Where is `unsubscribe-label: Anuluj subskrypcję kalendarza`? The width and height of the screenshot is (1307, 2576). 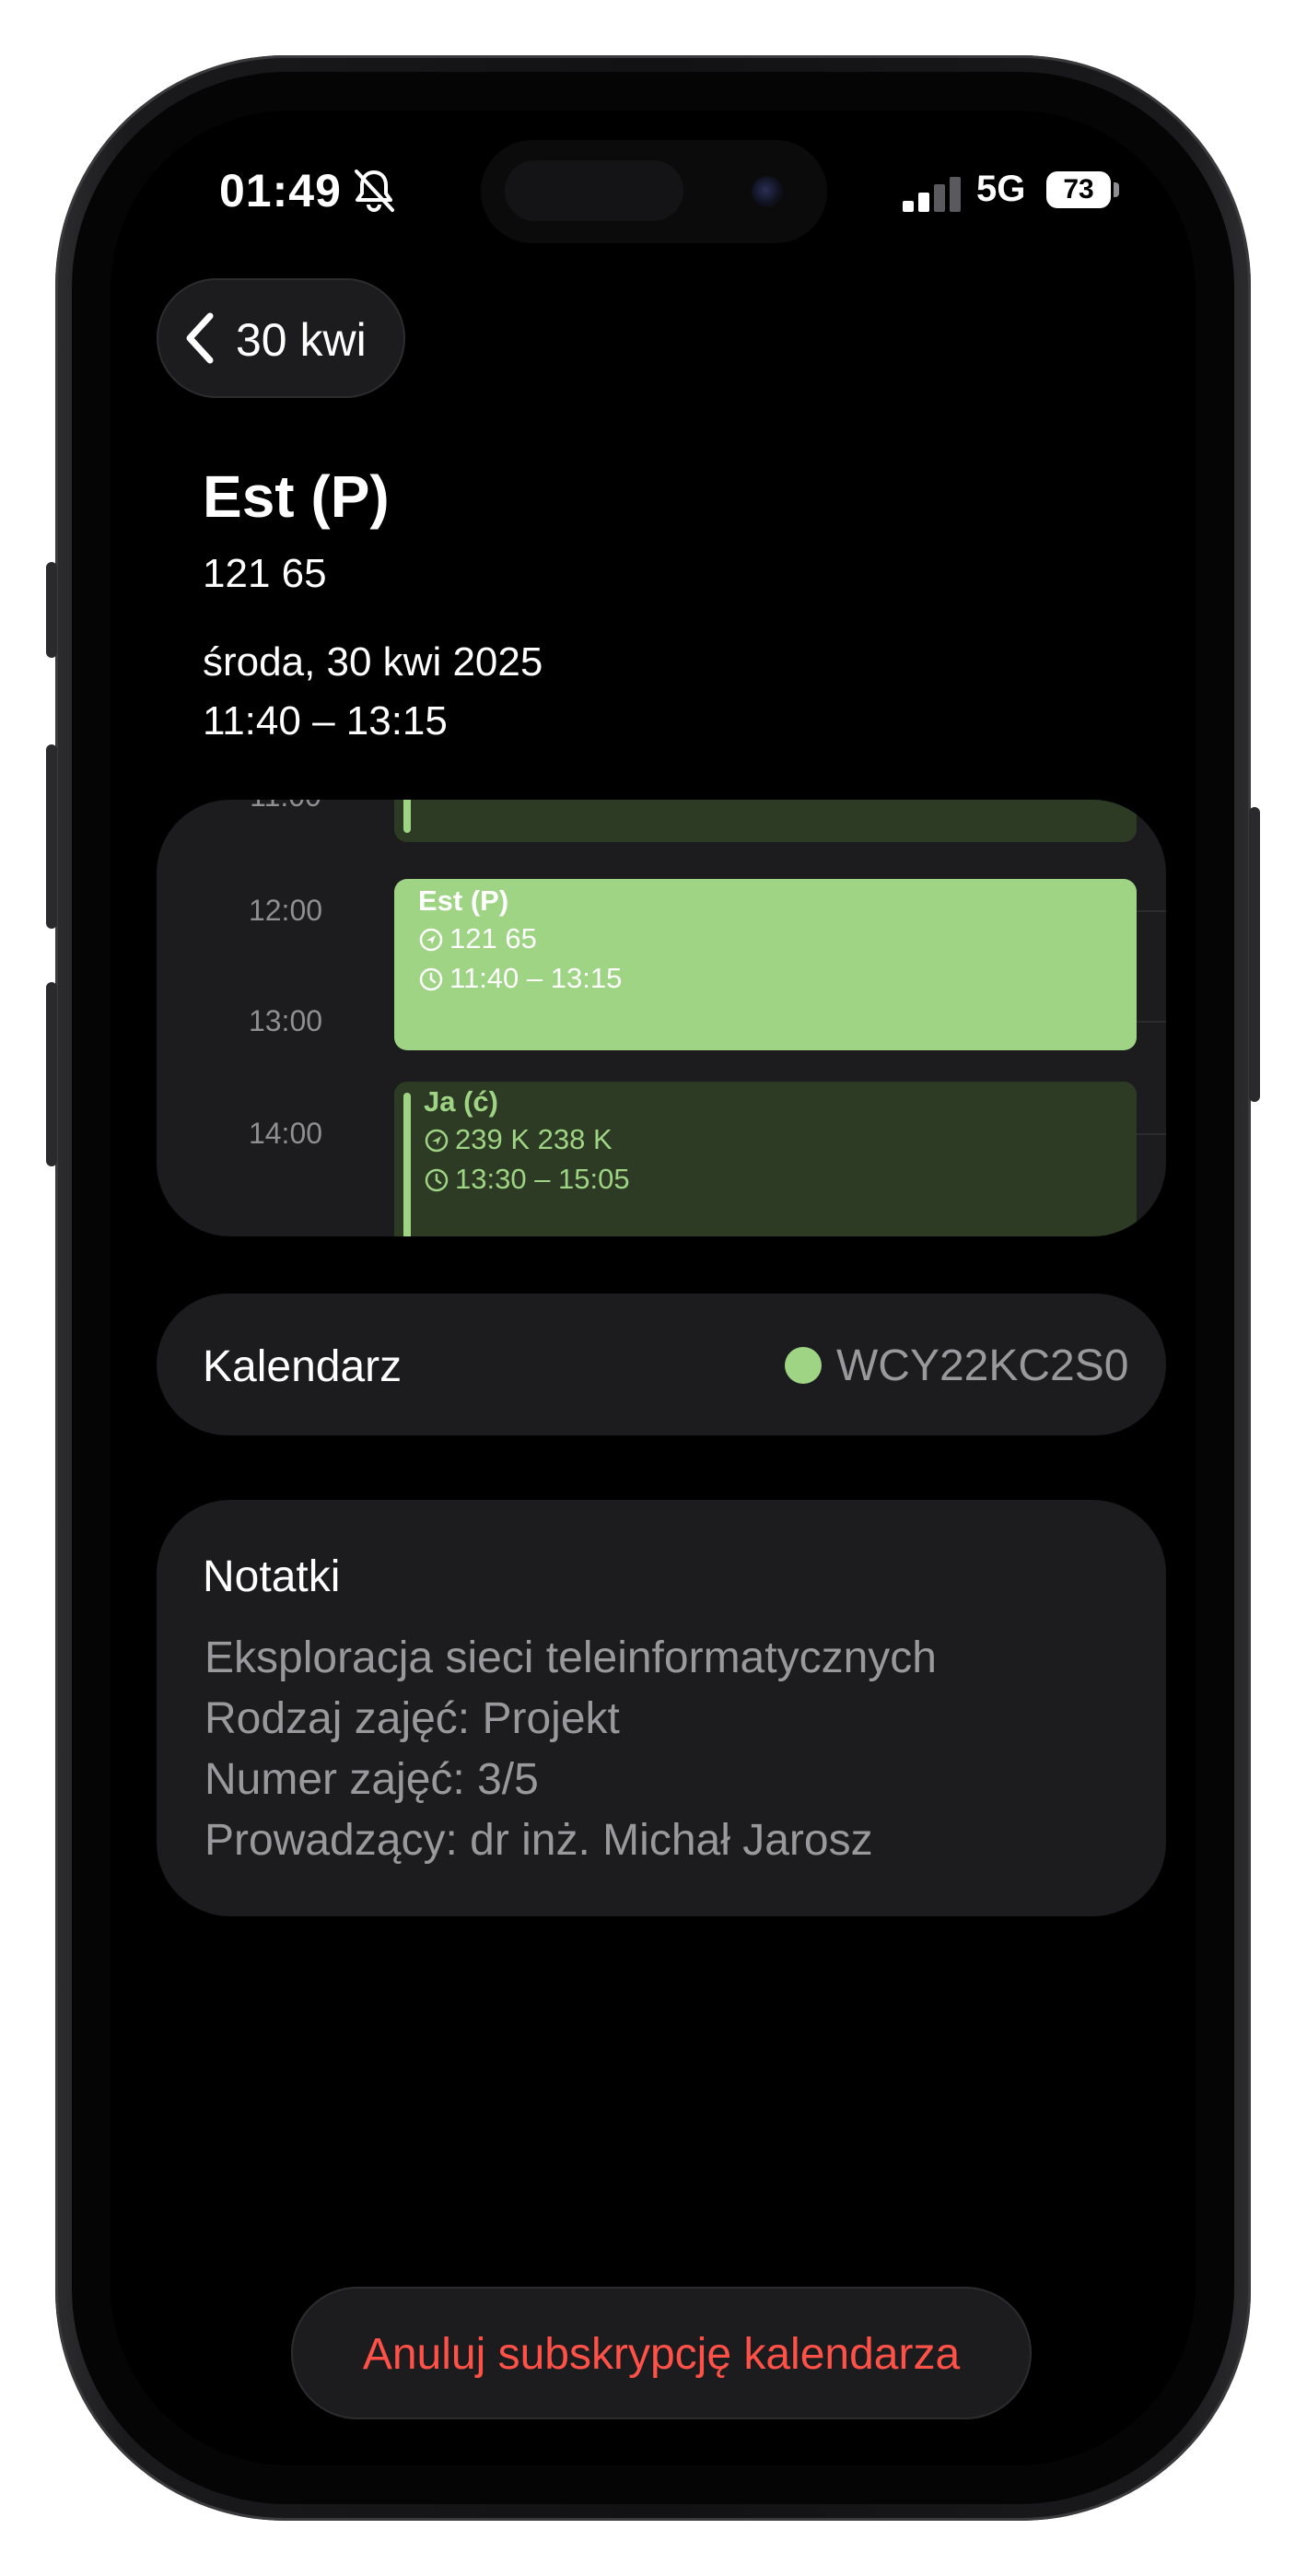 unsubscribe-label: Anuluj subskrypcję kalendarza is located at coordinates (662, 2354).